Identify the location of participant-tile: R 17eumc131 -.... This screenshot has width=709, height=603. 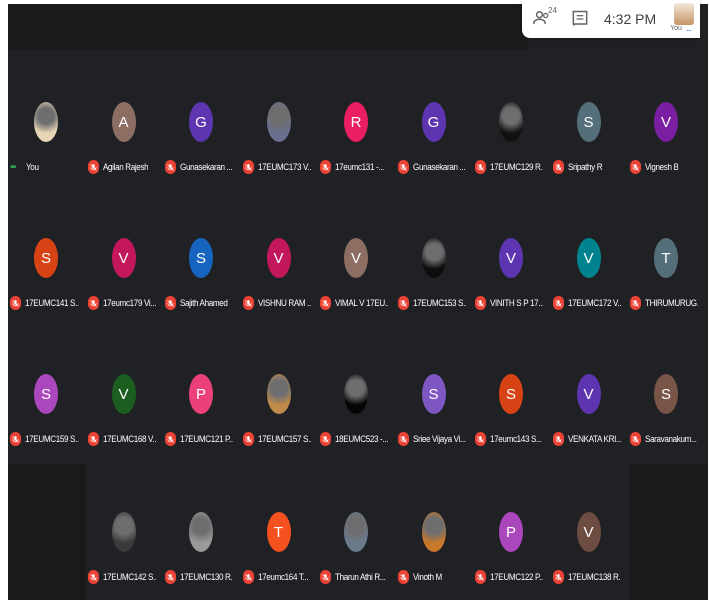
(356, 117).